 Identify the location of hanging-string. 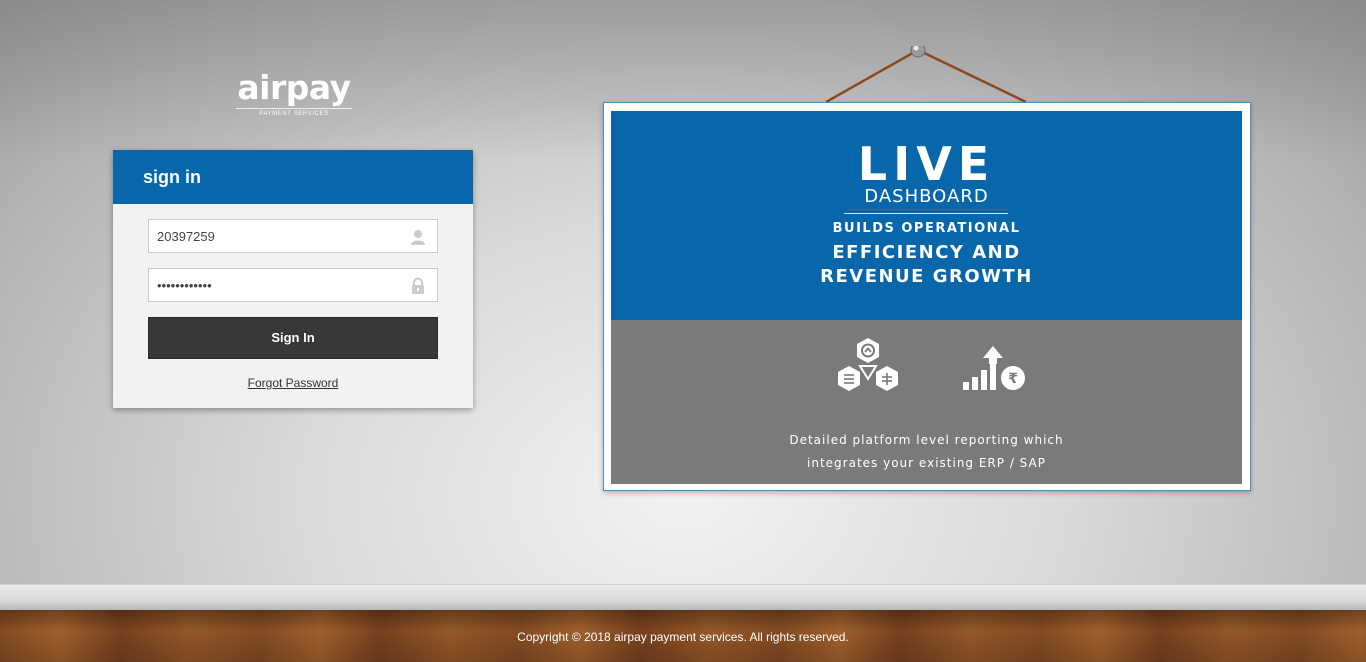
(926, 75).